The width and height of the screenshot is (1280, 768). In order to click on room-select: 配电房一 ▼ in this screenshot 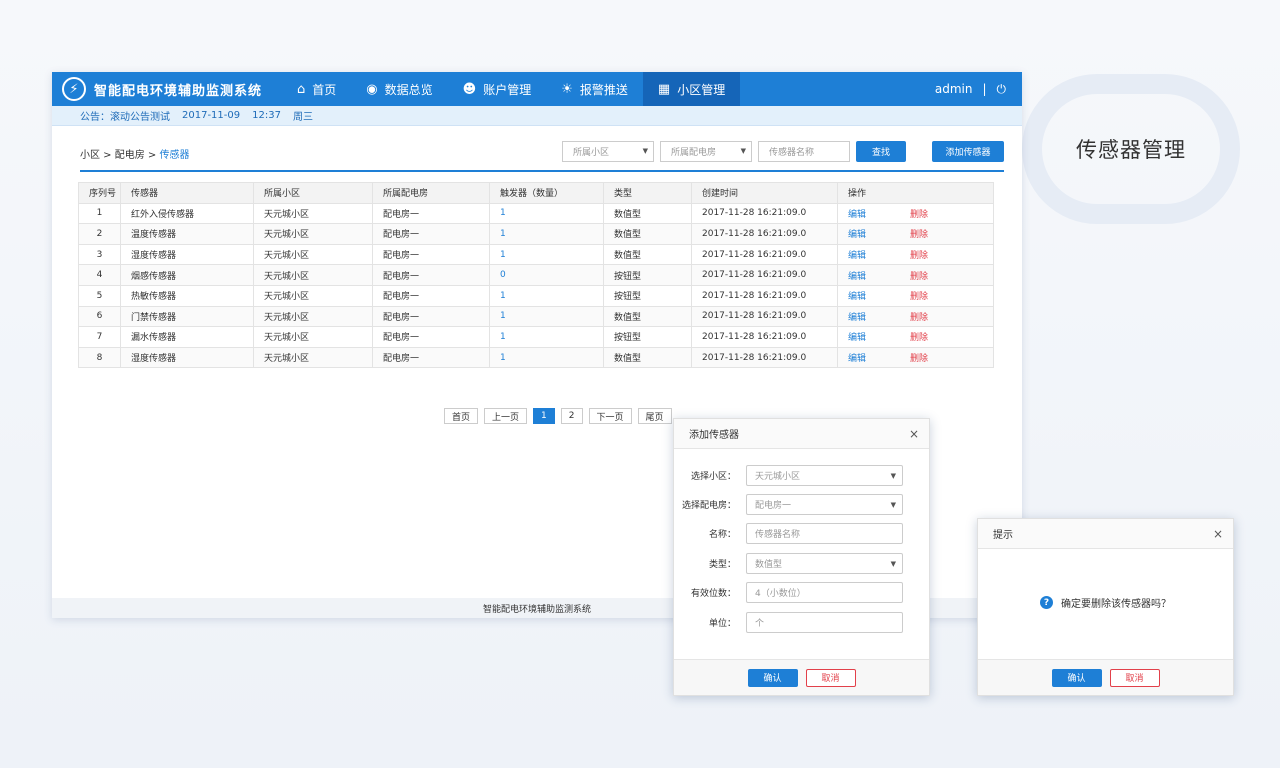, I will do `click(824, 504)`.